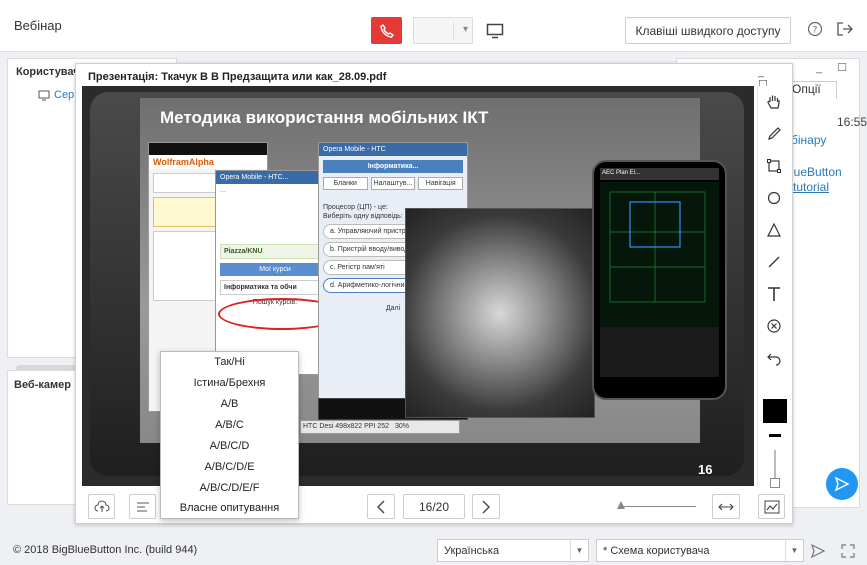 The width and height of the screenshot is (867, 565). Describe the element at coordinates (229, 425) in the screenshot. I see `poll-option-abc: A/B/C` at that location.